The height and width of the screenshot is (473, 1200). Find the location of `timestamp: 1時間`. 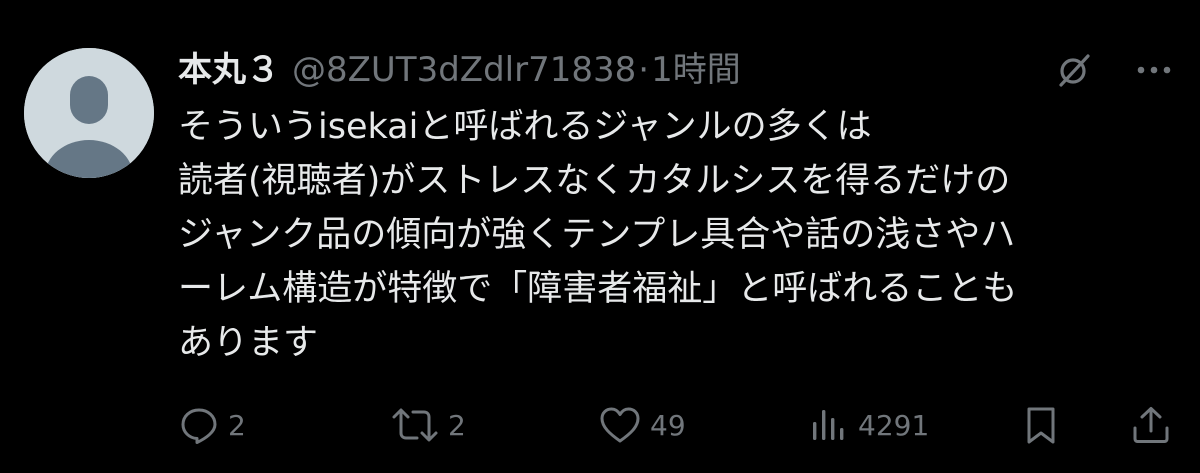

timestamp: 1時間 is located at coordinates (696, 70).